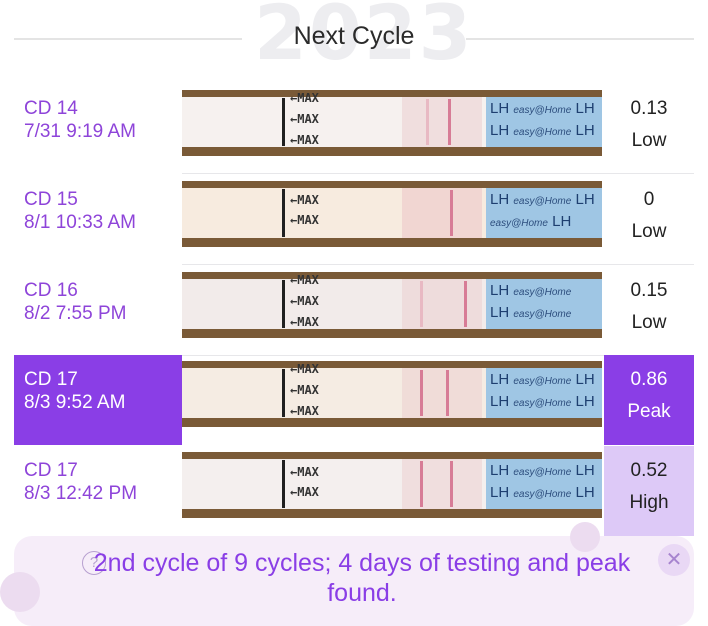  Describe the element at coordinates (649, 220) in the screenshot. I see `lh-result: 0 Low` at that location.